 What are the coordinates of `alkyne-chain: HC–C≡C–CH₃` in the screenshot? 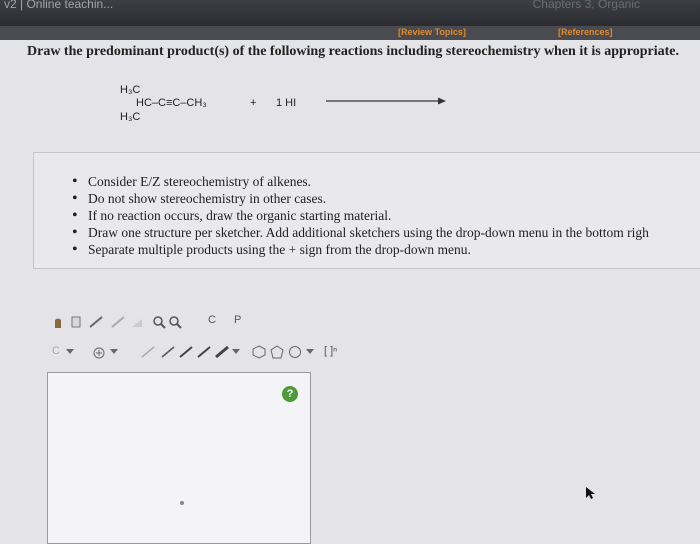 It's located at (171, 103).